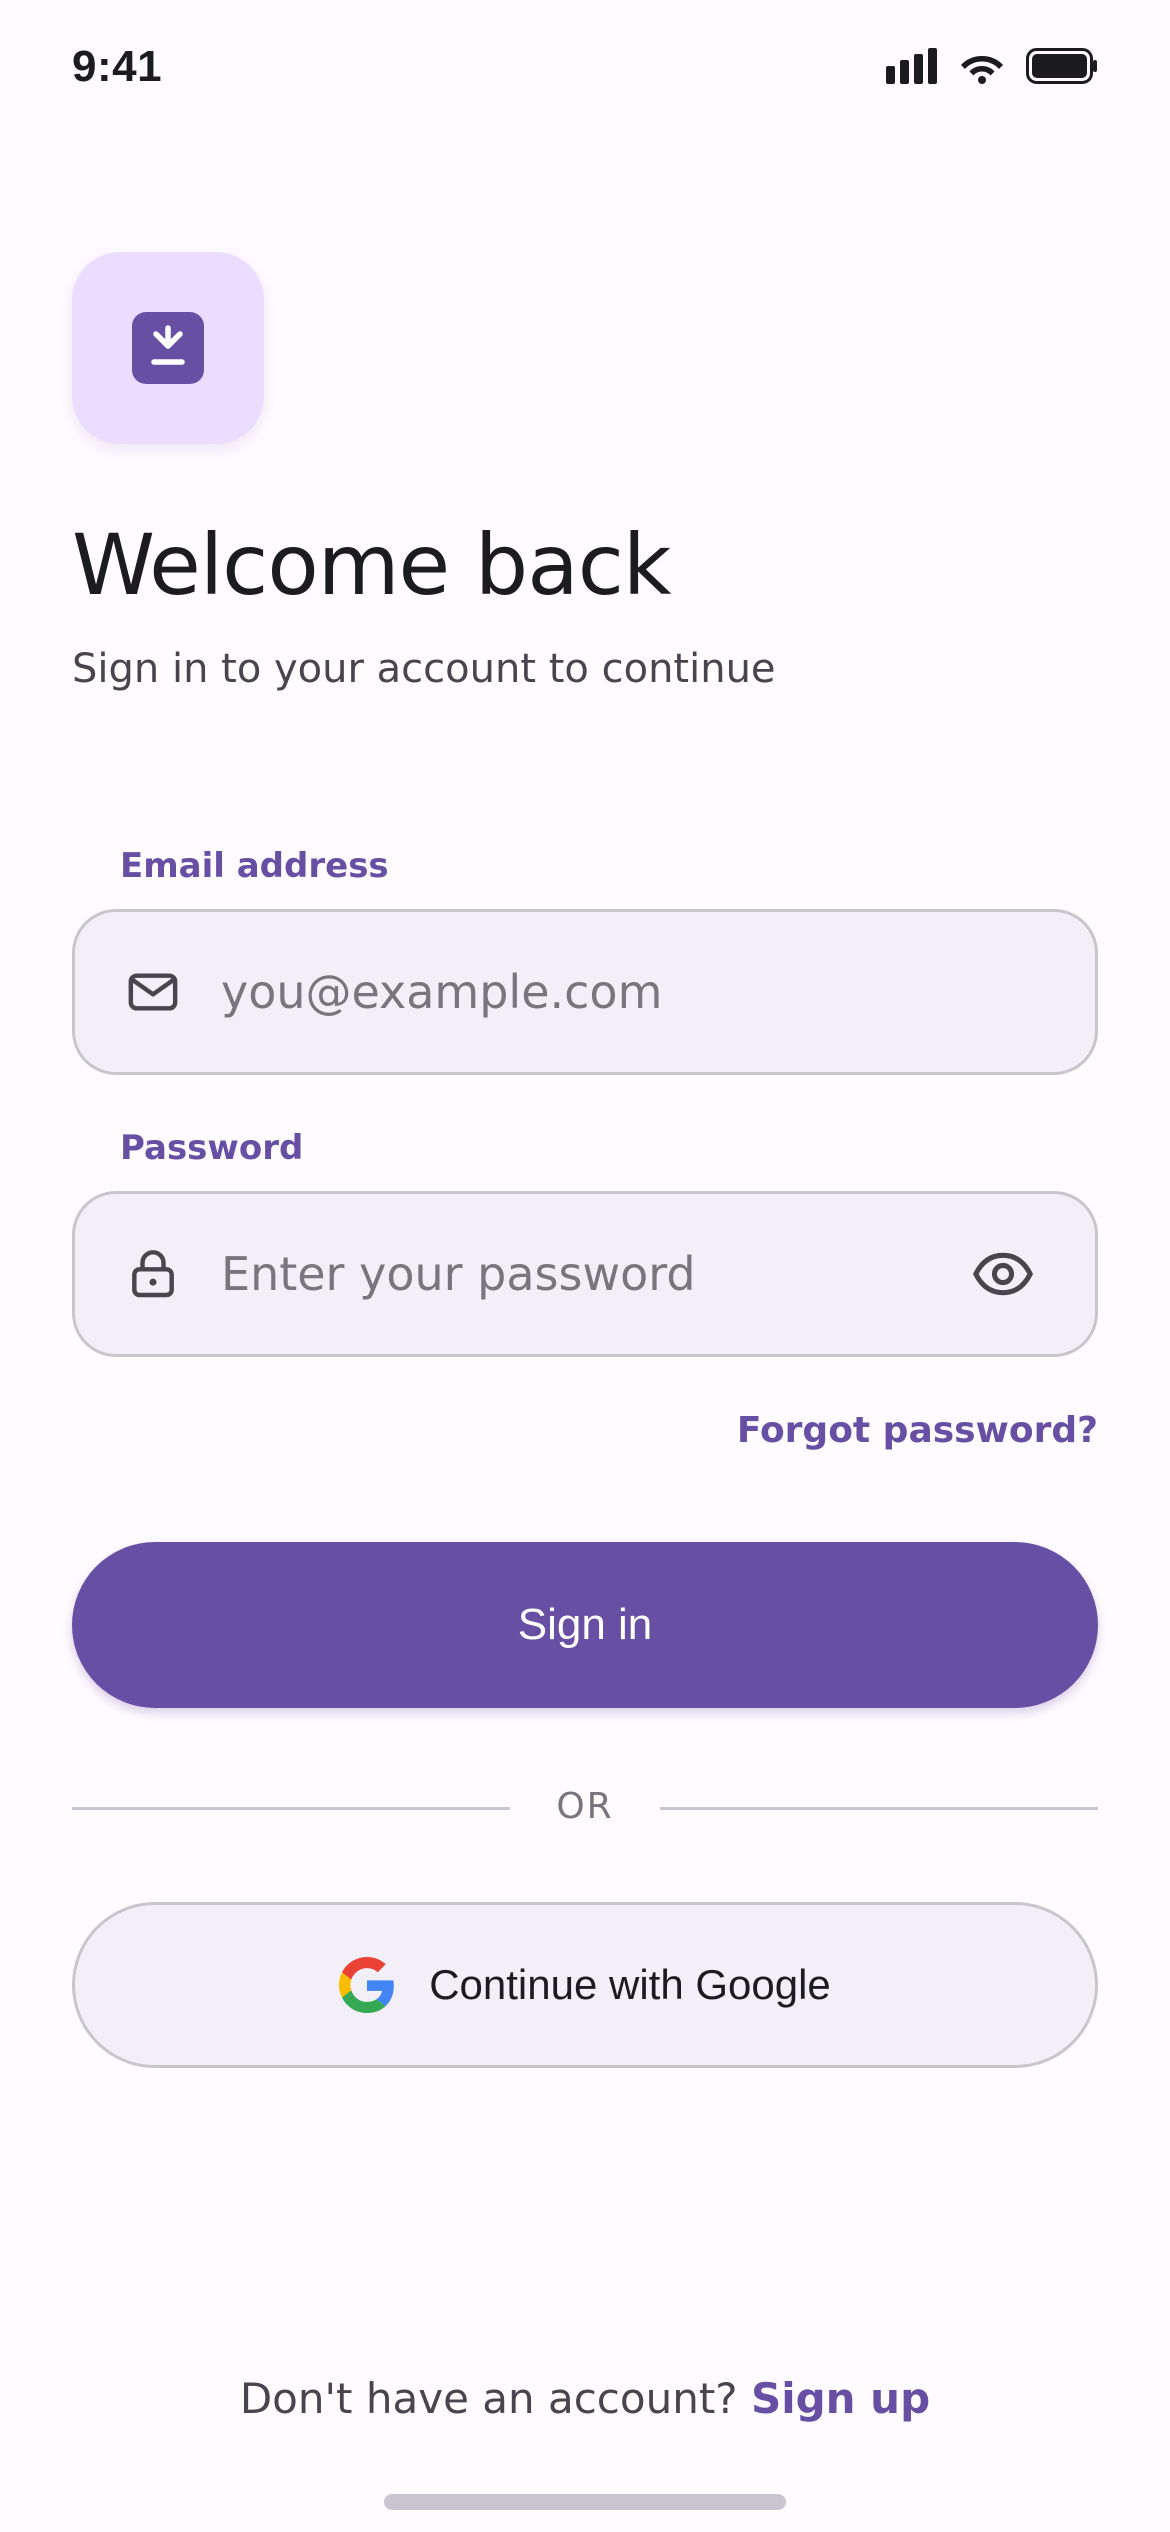 This screenshot has height=2532, width=1170. What do you see at coordinates (367, 1985) in the screenshot?
I see `google-logo-icon` at bounding box center [367, 1985].